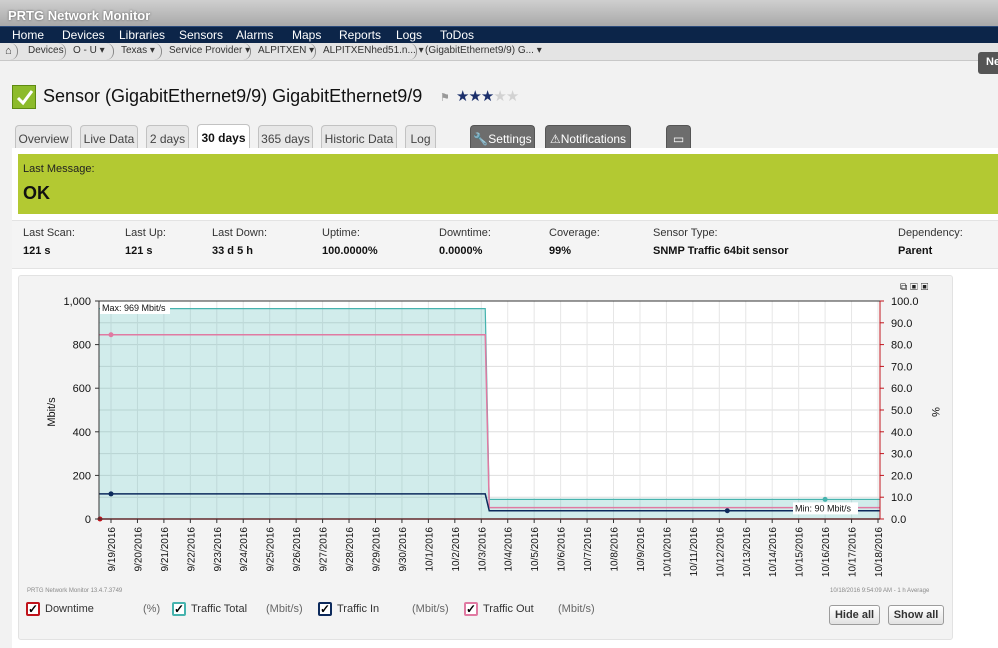  I want to click on stat-value-downtime: 0.0000%, so click(461, 251).